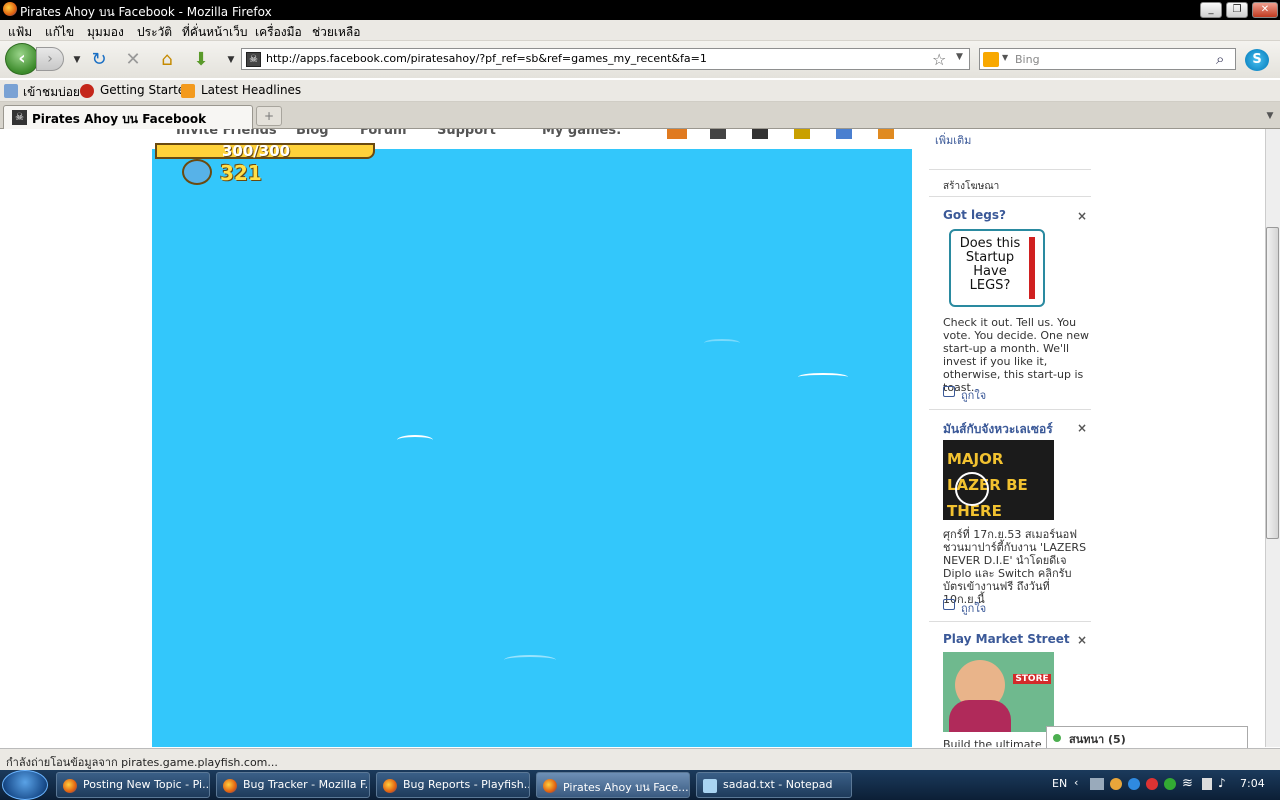 This screenshot has width=1280, height=800. Describe the element at coordinates (1147, 737) in the screenshot. I see `chat-bar: สนทนา (5)` at that location.